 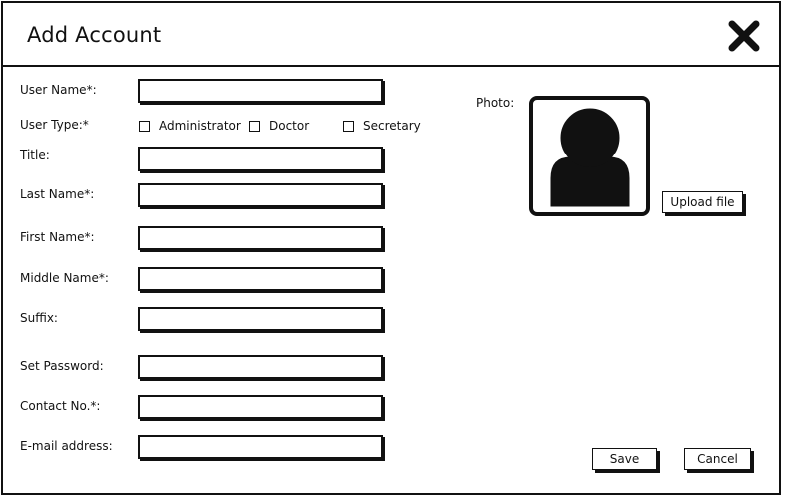 I want to click on first-name-field, so click(x=260, y=238).